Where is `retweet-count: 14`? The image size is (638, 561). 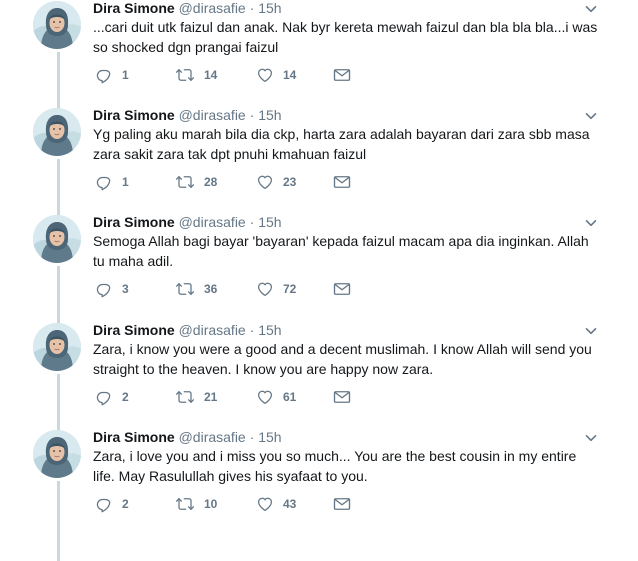
retweet-count: 14 is located at coordinates (211, 75).